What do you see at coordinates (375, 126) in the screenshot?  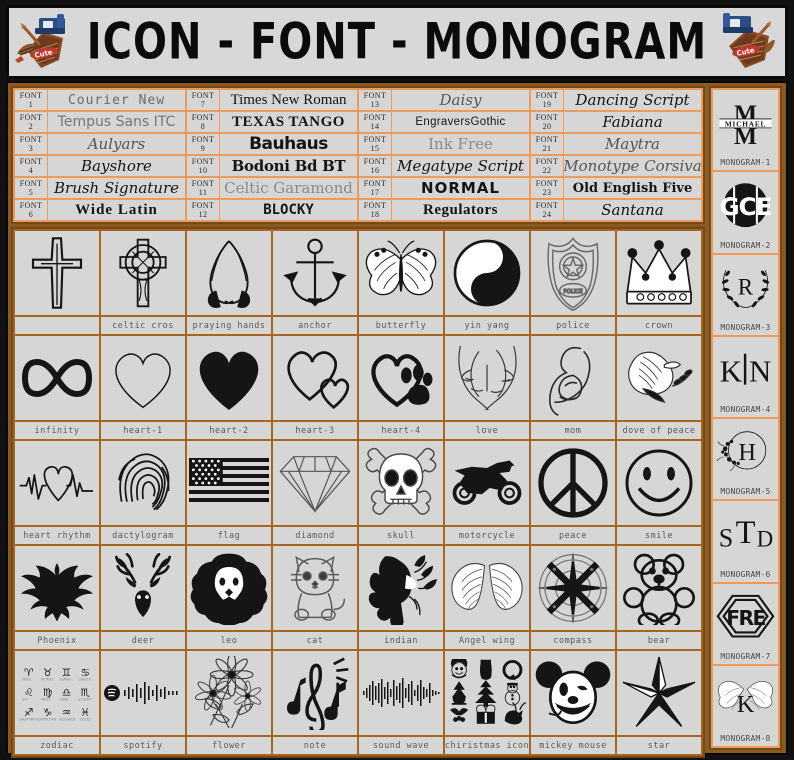 I see `font-number-value: 14` at bounding box center [375, 126].